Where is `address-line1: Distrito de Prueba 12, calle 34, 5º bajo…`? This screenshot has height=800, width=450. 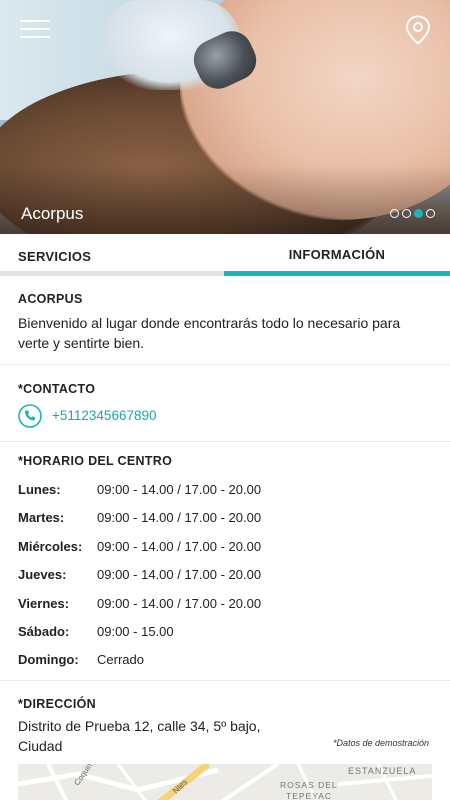 address-line1: Distrito de Prueba 12, calle 34, 5º bajo… is located at coordinates (139, 726).